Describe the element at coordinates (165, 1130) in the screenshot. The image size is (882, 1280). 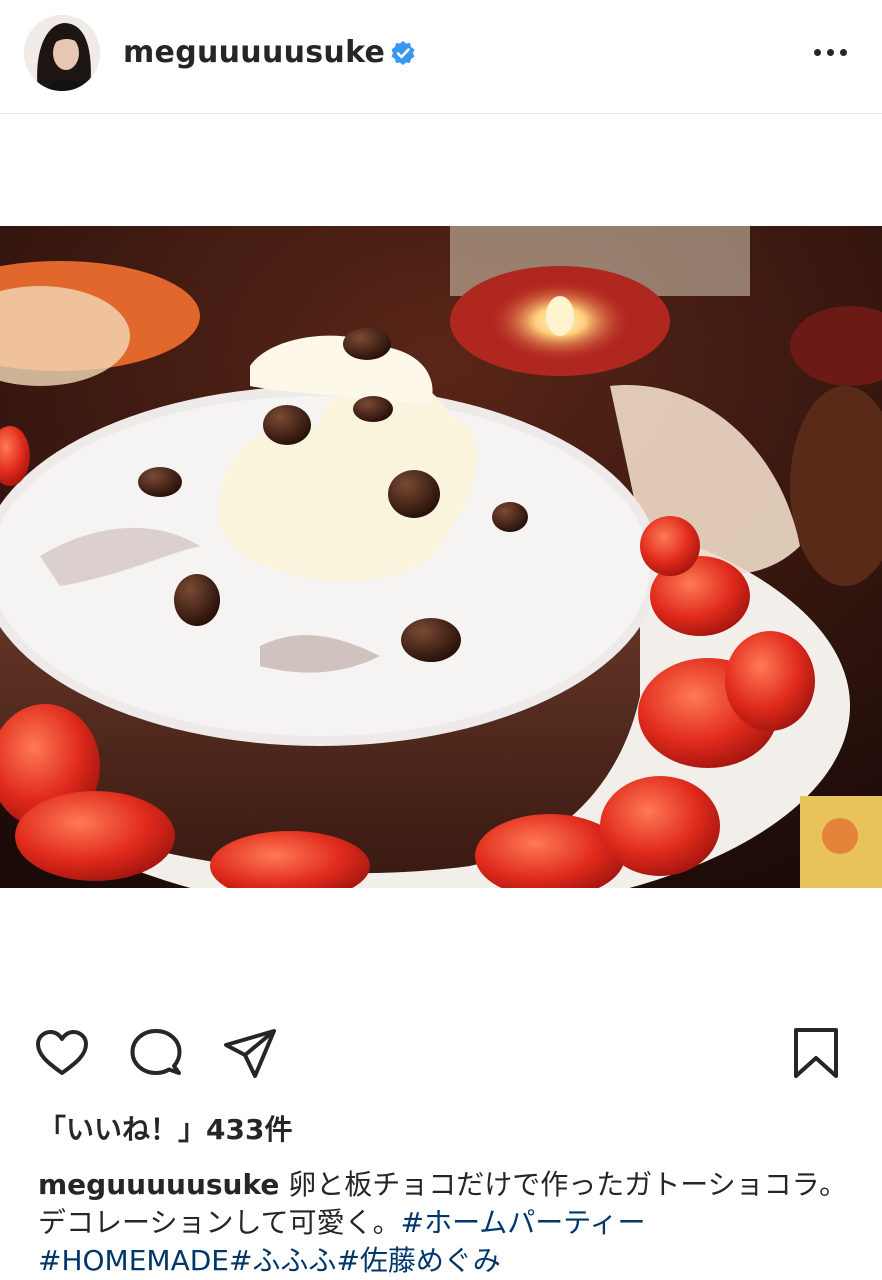
I see `likes-count: 「いいね！」433件` at that location.